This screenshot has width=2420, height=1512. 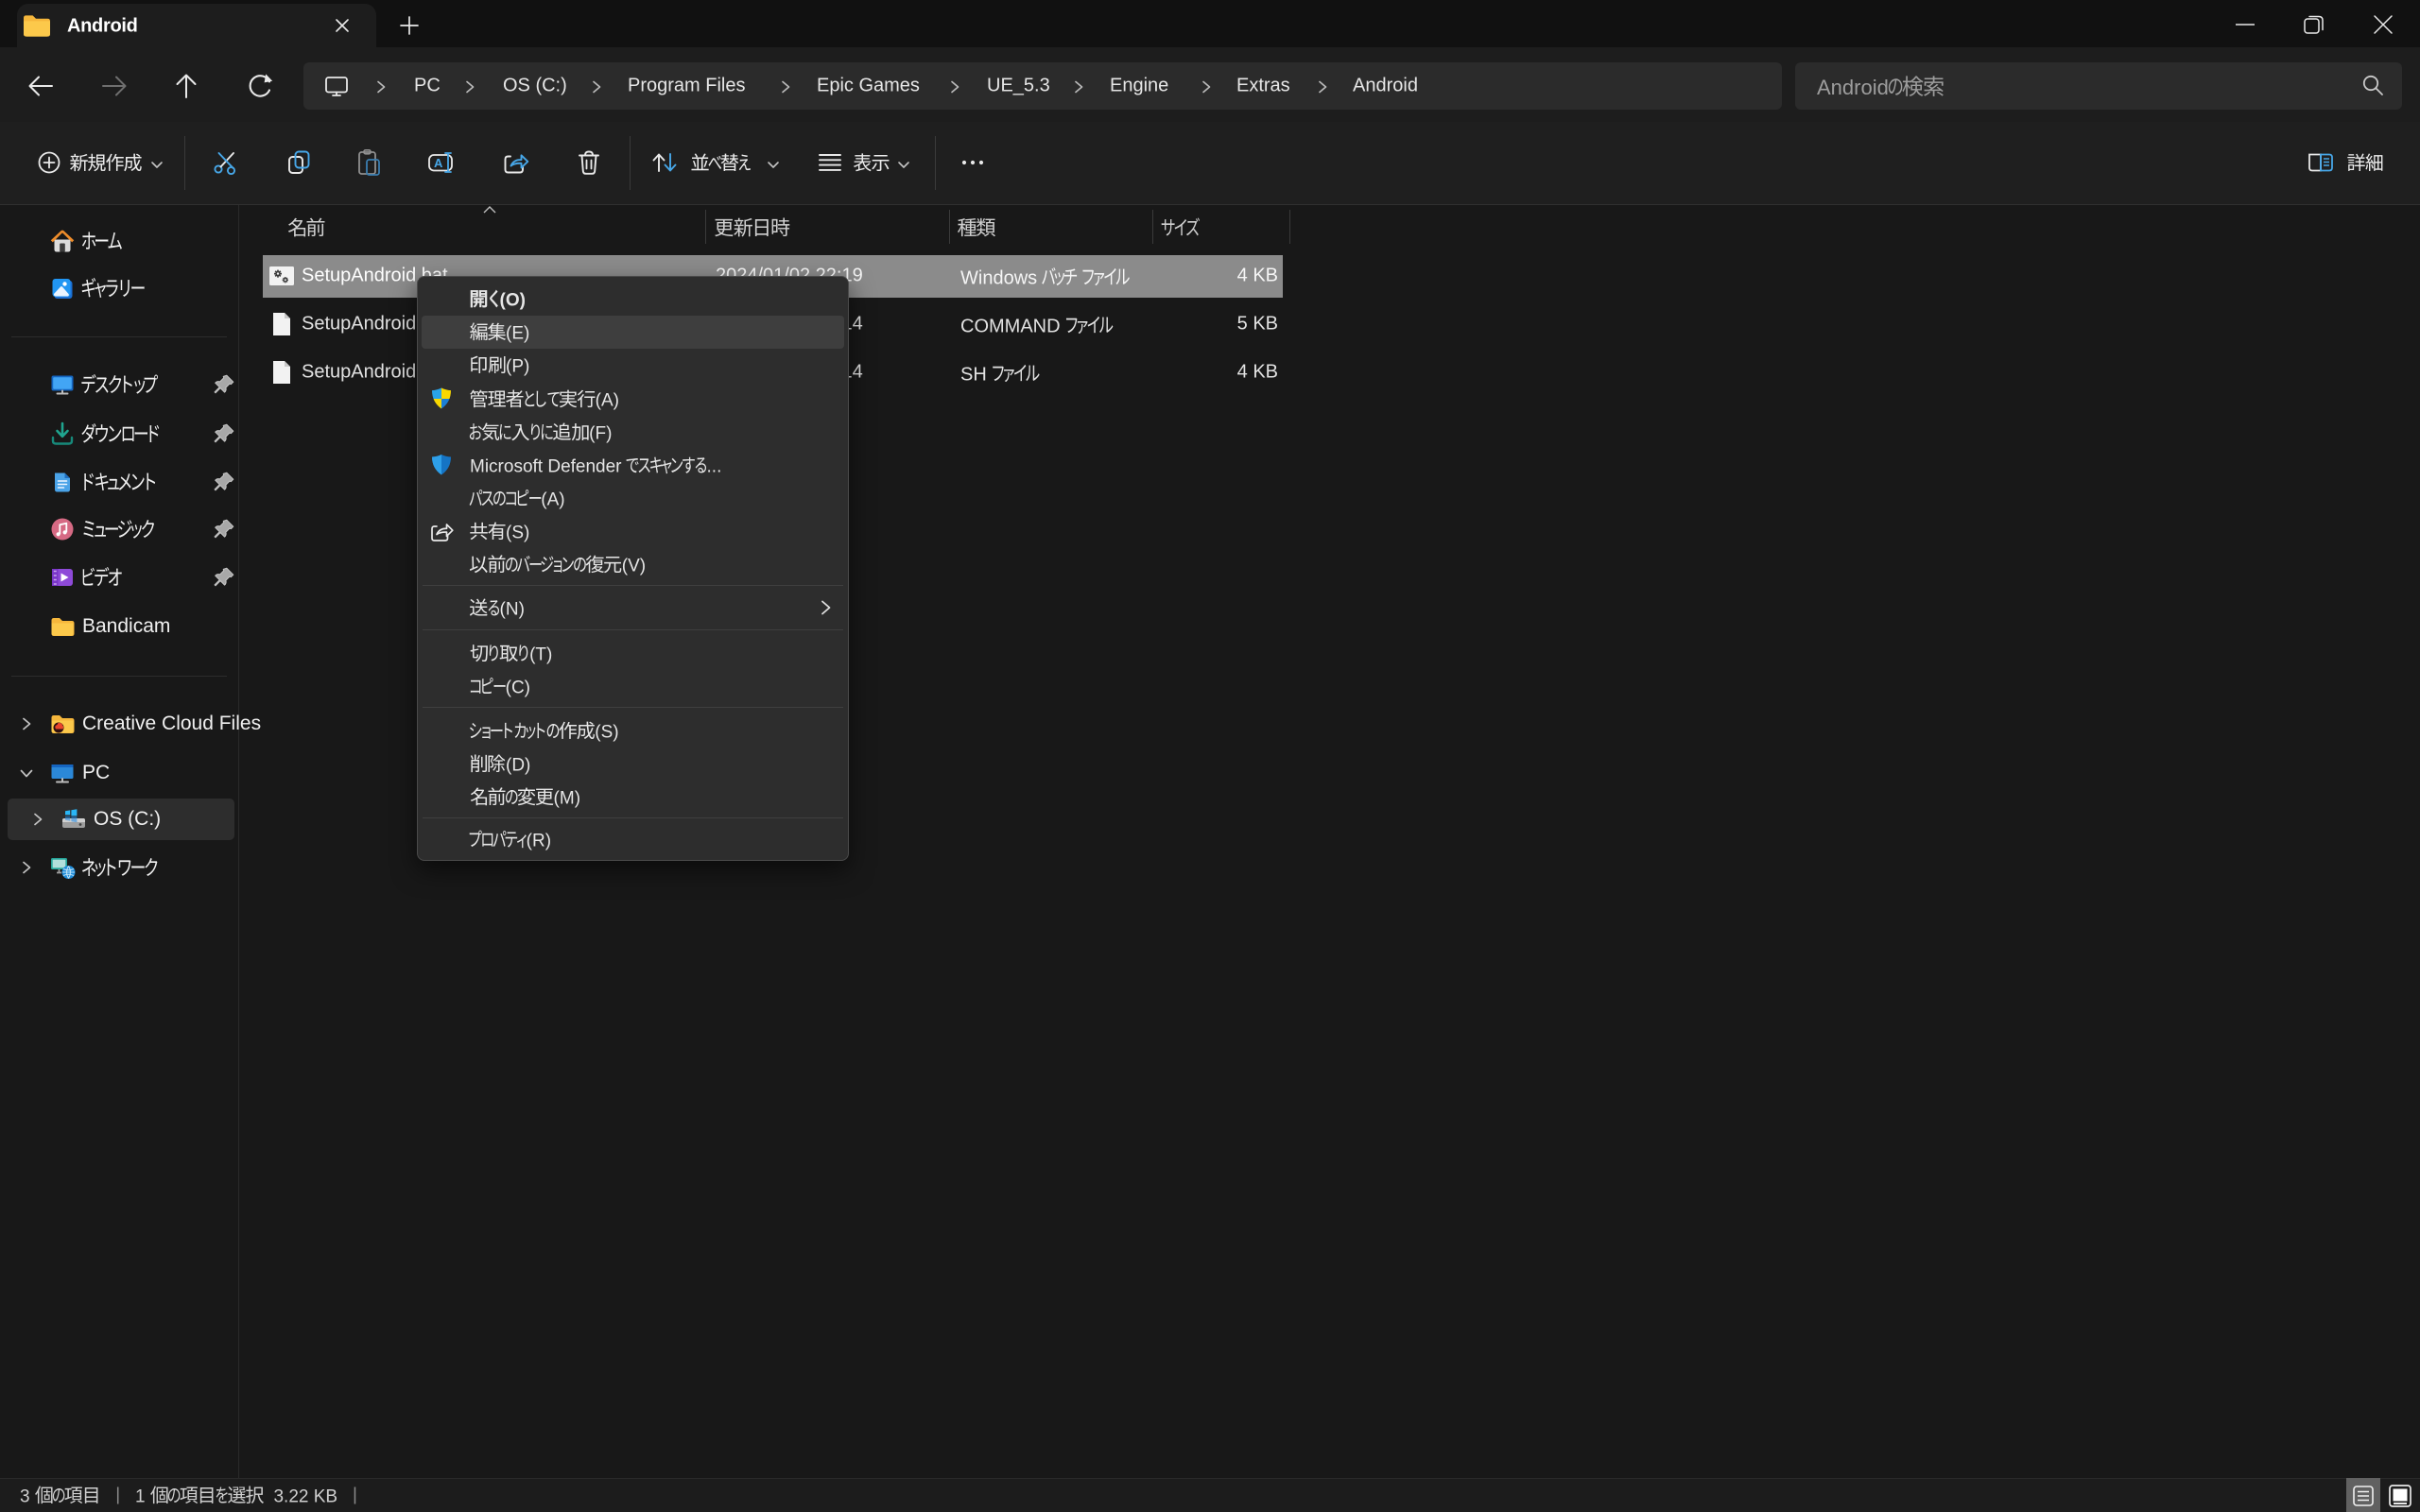 What do you see at coordinates (439, 163) in the screenshot?
I see `svg-text: A` at bounding box center [439, 163].